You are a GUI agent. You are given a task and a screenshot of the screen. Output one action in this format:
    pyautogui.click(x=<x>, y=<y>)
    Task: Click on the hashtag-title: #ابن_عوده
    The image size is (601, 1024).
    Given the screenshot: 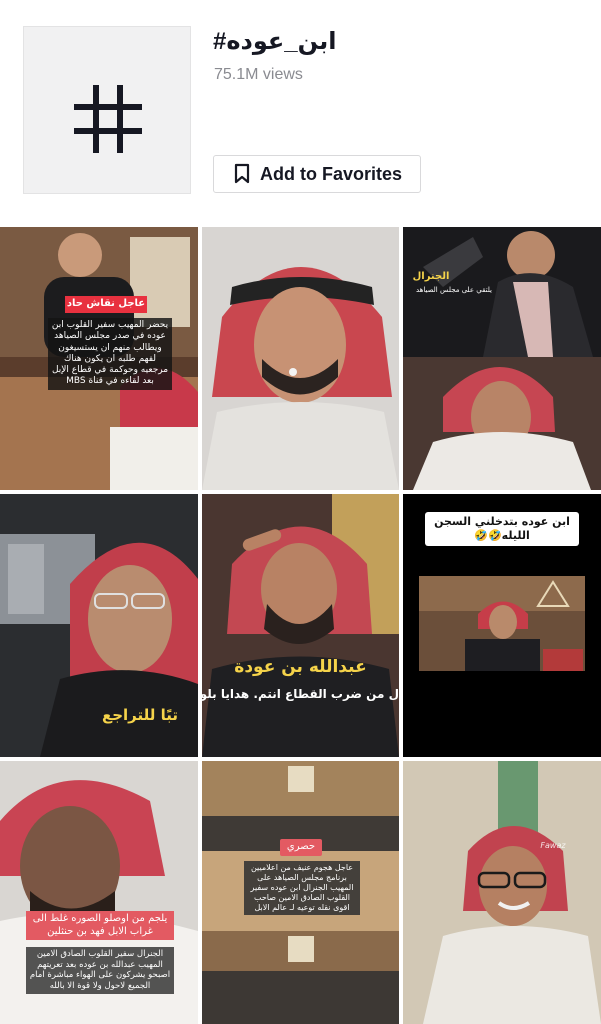 What is the action you would take?
    pyautogui.click(x=275, y=41)
    